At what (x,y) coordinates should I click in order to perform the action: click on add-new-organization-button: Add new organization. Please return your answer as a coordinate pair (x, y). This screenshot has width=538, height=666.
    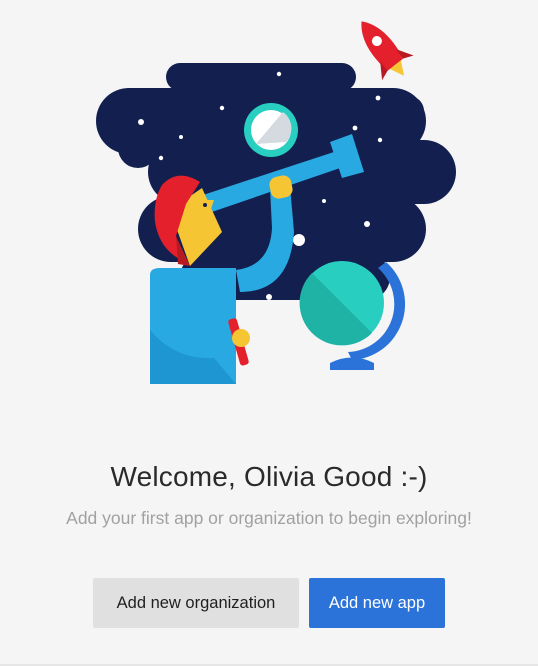
    Looking at the image, I should click on (196, 603).